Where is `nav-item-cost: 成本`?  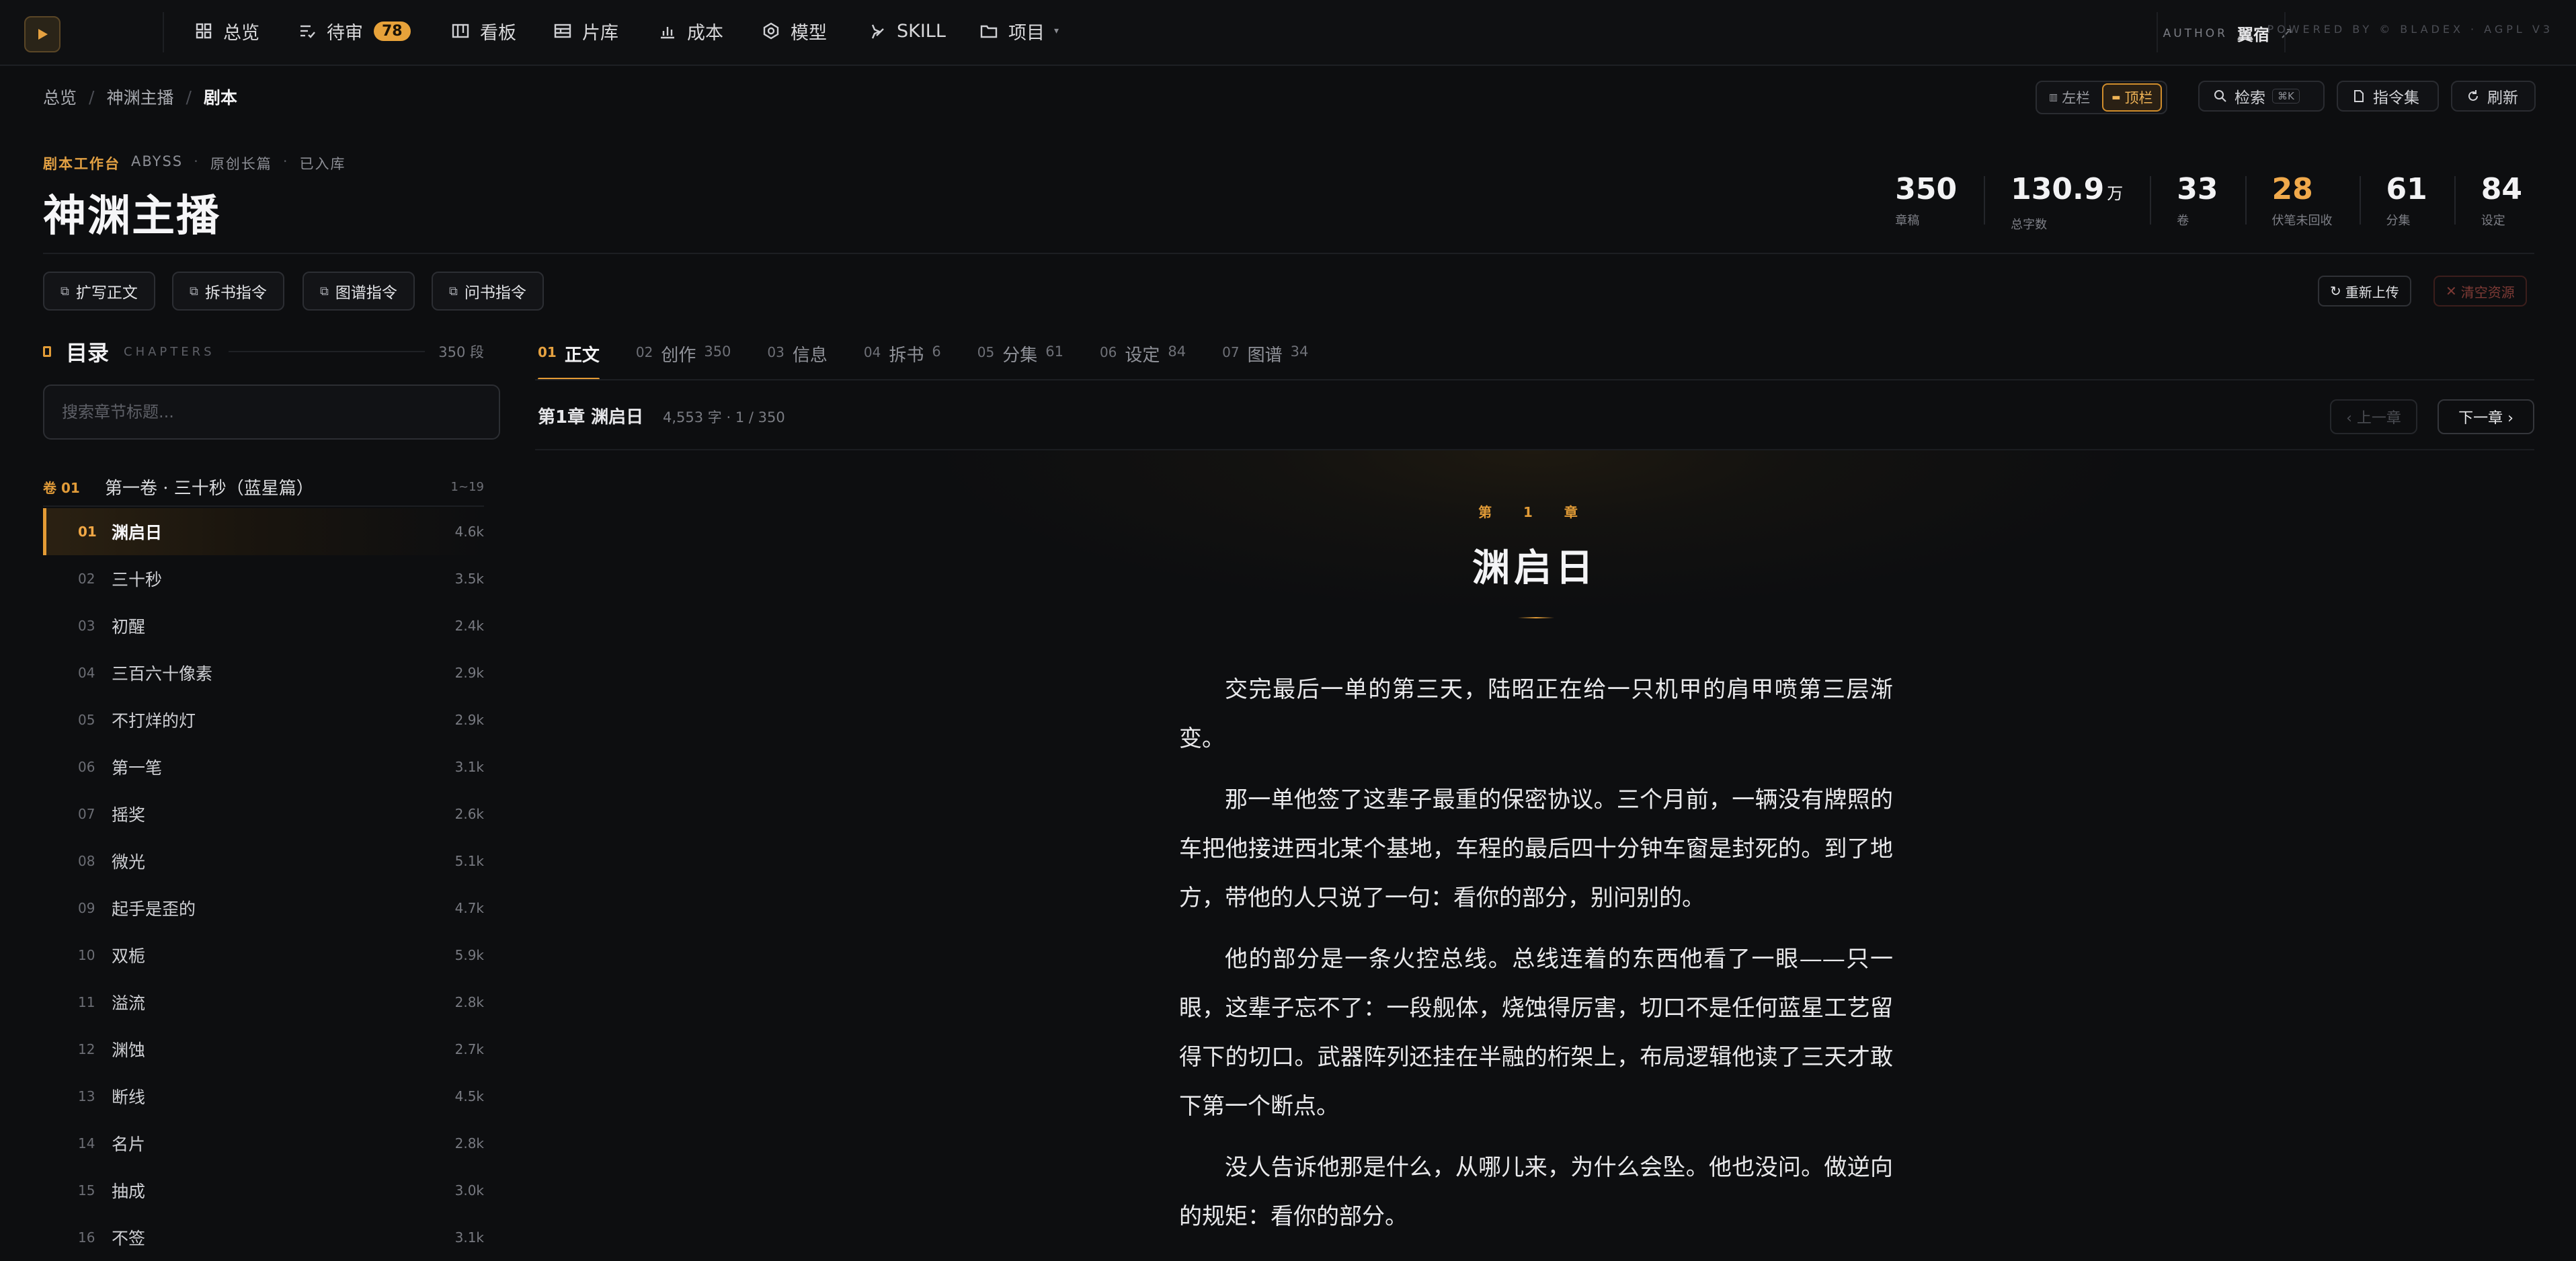
nav-item-cost: 成本 is located at coordinates (690, 31).